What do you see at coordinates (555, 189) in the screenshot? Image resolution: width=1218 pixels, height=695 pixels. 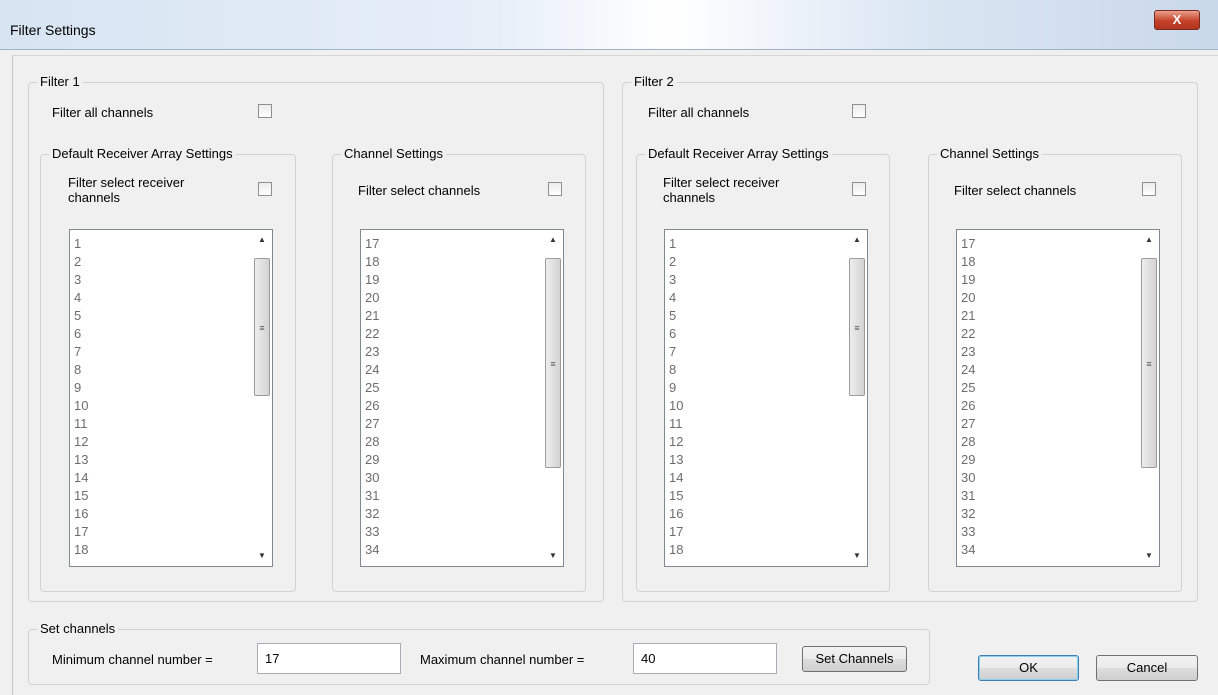 I see `filter-1-select-channels-checkbox` at bounding box center [555, 189].